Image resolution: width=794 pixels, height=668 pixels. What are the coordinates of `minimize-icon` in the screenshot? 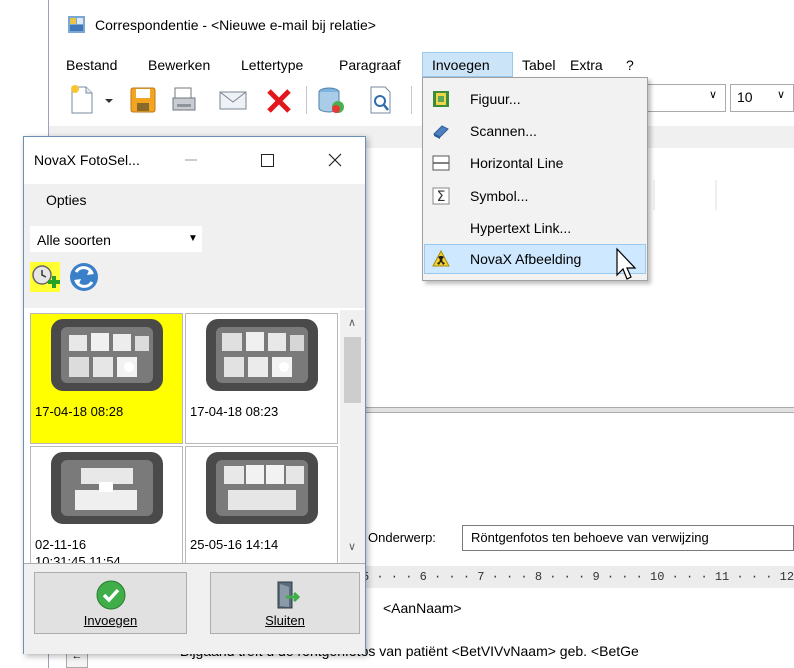 It's located at (191, 160).